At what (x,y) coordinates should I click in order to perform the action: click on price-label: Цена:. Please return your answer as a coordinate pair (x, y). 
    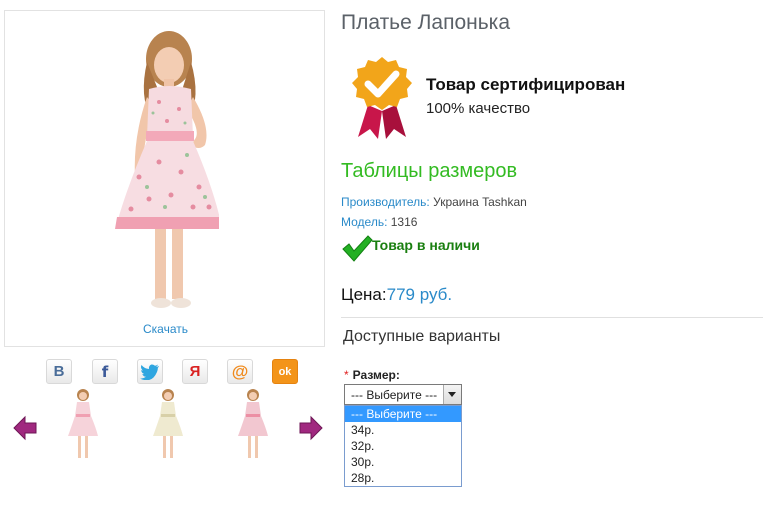
    Looking at the image, I should click on (364, 294).